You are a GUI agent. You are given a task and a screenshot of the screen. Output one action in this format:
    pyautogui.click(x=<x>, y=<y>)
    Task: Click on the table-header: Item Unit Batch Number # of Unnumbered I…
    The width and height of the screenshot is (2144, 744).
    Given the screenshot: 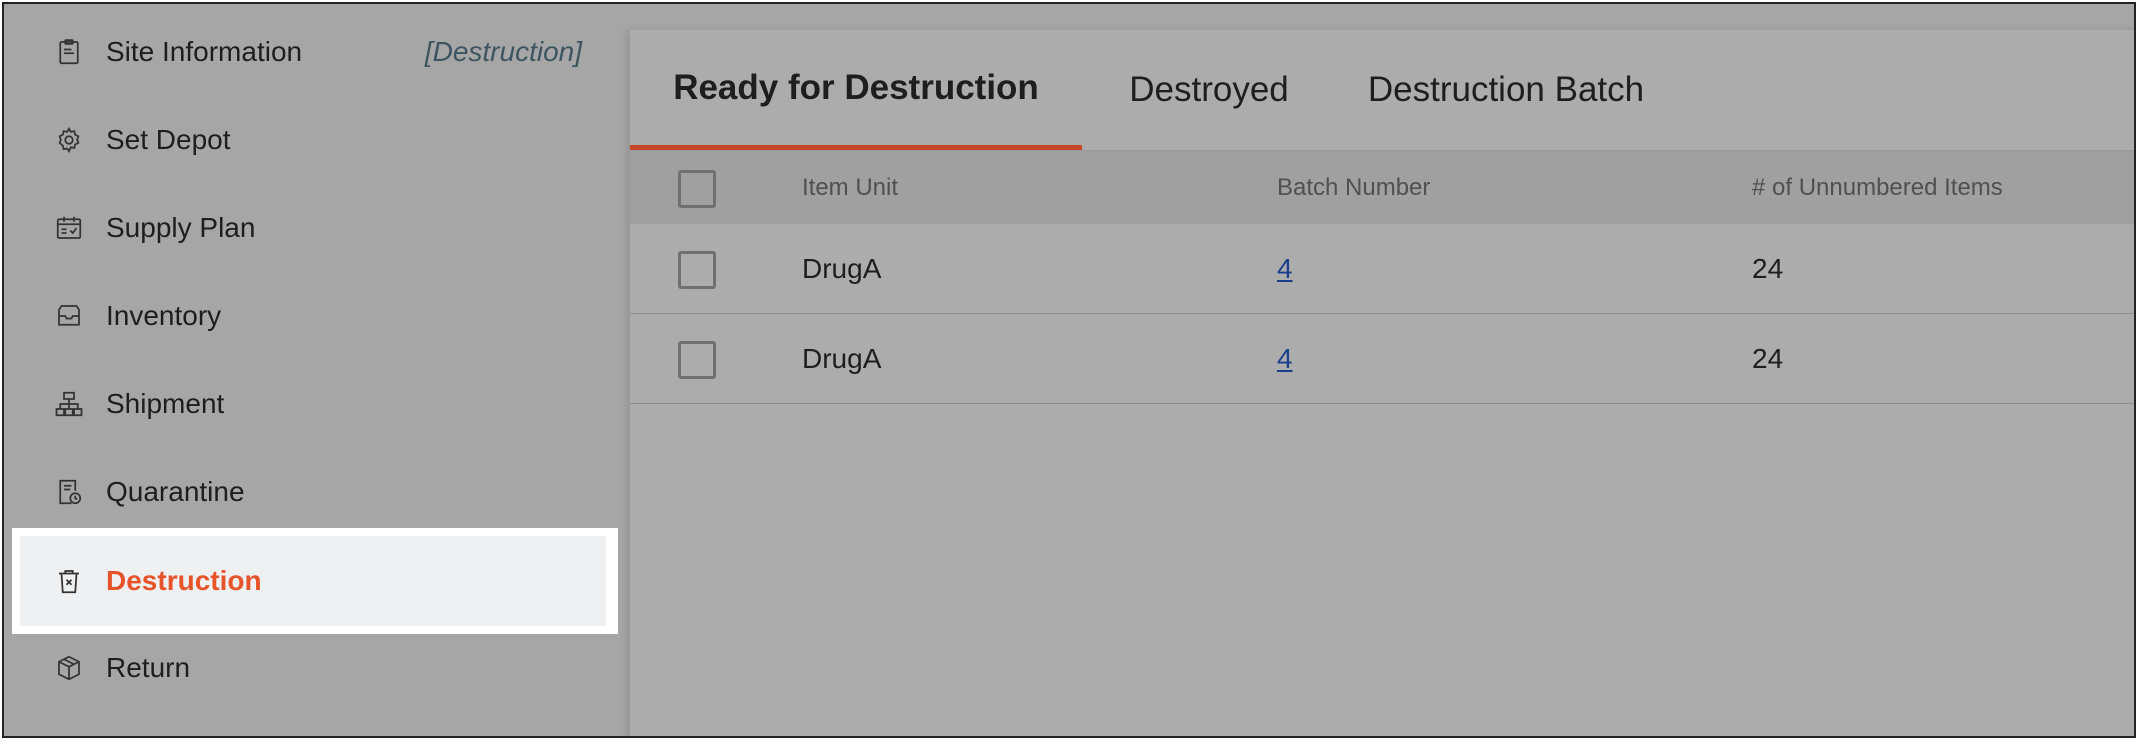 What is the action you would take?
    pyautogui.click(x=1382, y=187)
    